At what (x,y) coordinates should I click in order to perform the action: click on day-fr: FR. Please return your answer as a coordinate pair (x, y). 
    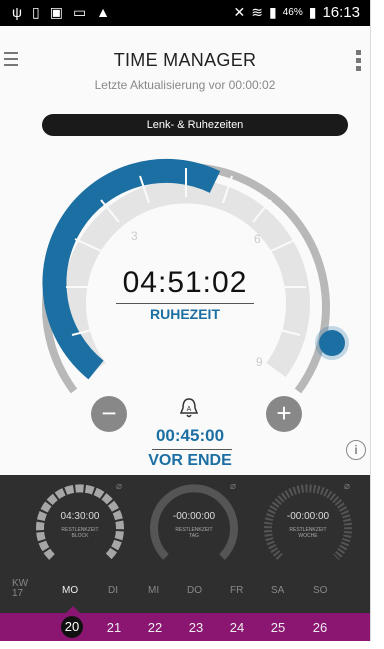
    Looking at the image, I should click on (236, 590).